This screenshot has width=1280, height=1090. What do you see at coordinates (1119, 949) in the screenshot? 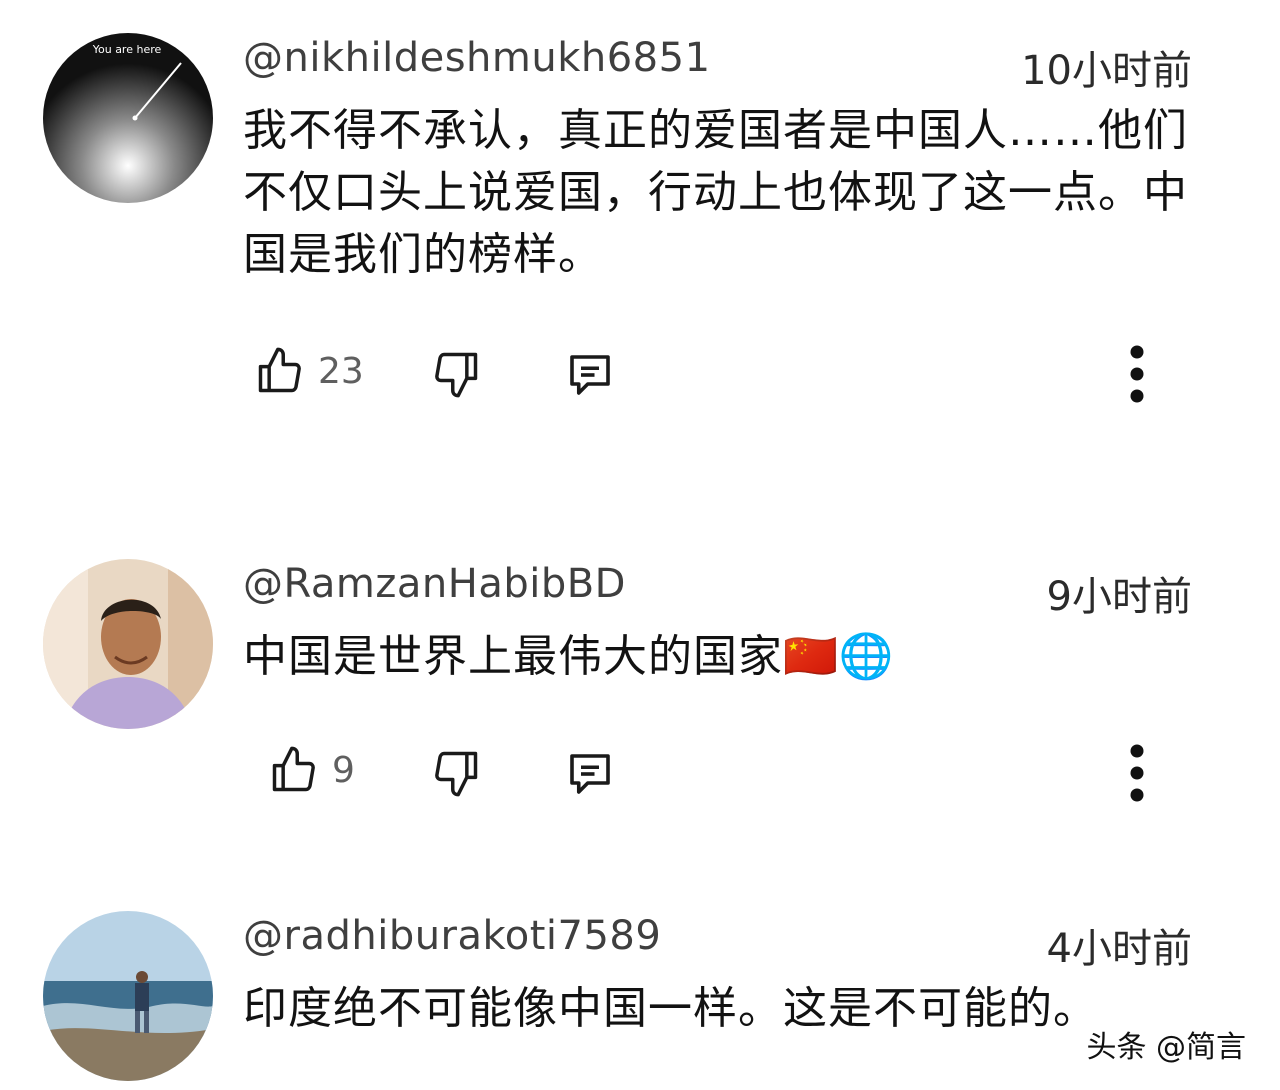
I see `comment-timestamp: 4小时前` at bounding box center [1119, 949].